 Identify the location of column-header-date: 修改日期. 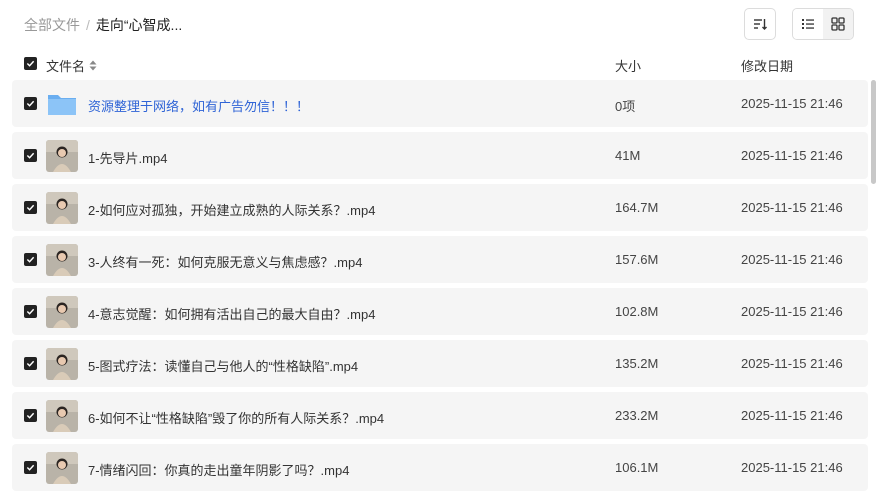
(767, 66).